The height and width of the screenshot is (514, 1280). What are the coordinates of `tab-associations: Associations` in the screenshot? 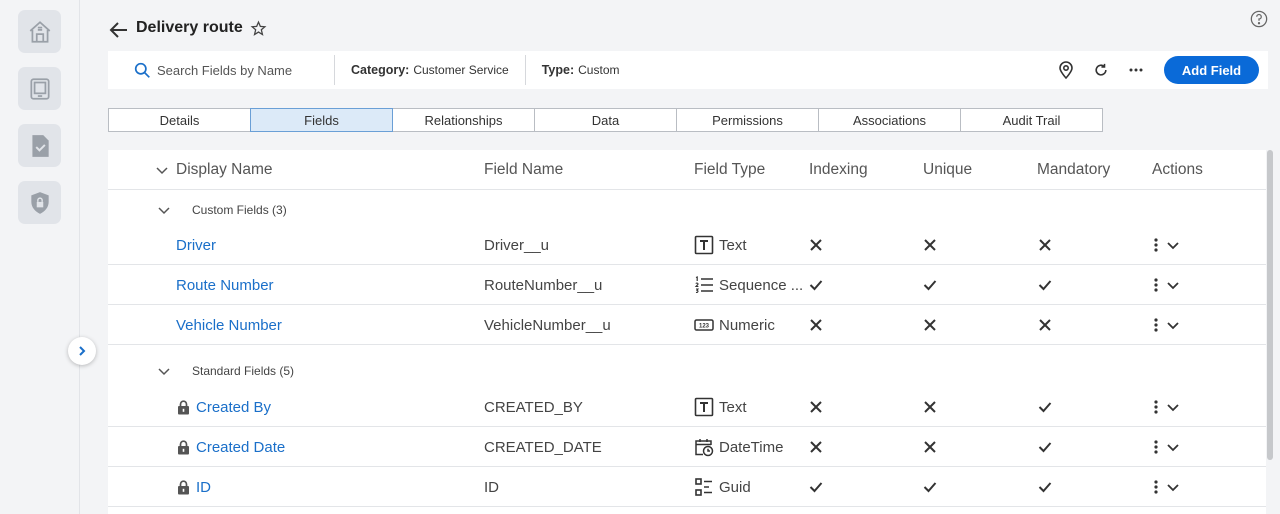 It's located at (889, 120).